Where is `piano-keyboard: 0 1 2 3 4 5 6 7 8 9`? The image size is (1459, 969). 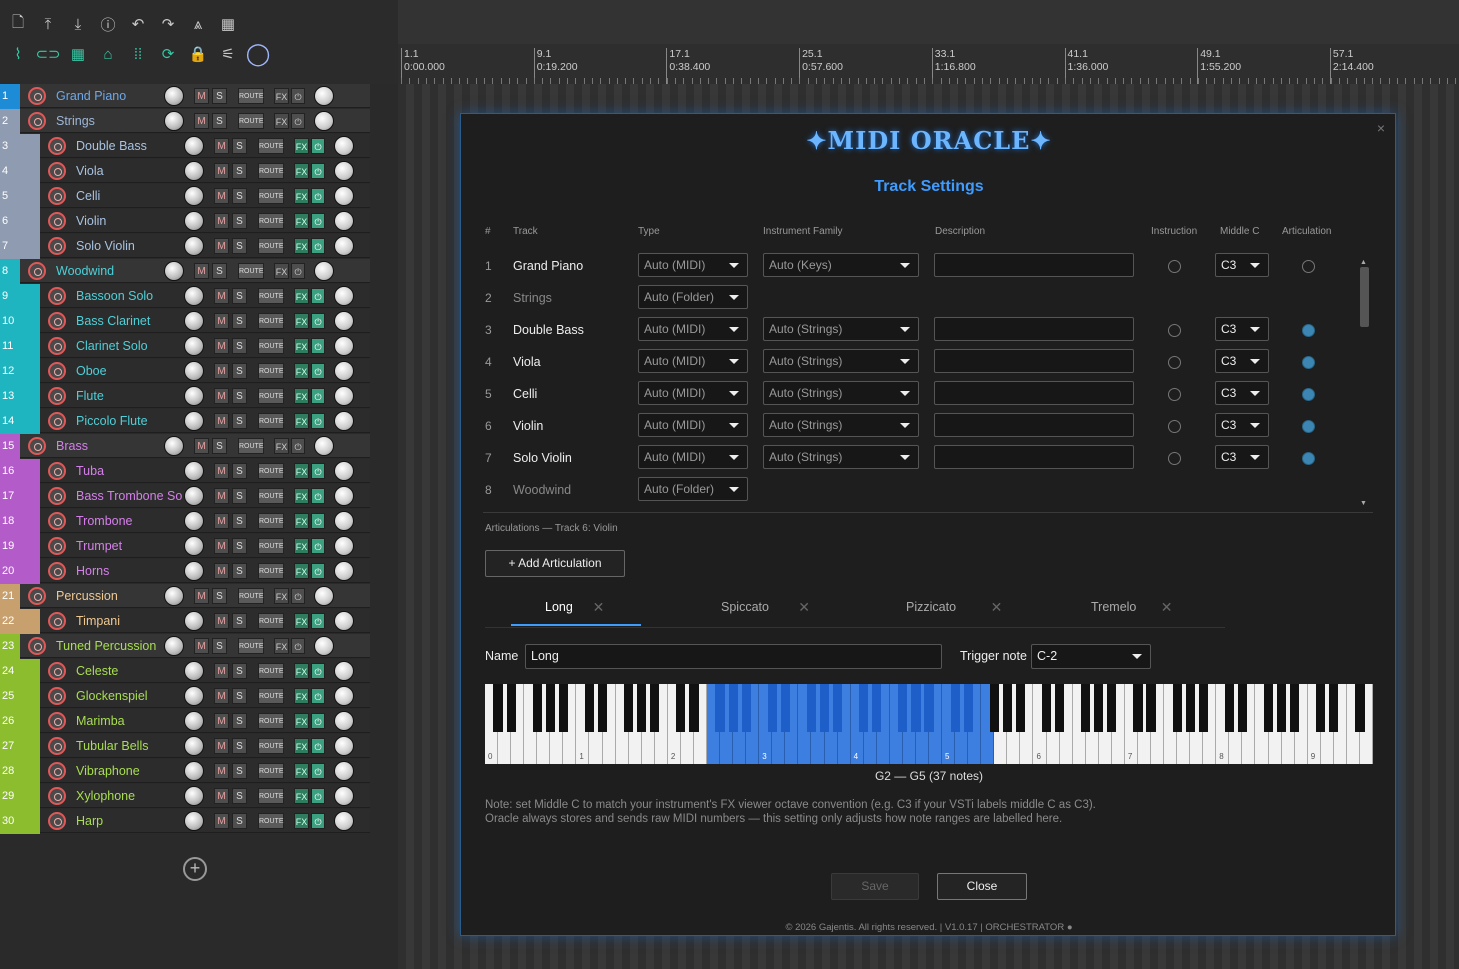
piano-keyboard: 0 1 2 3 4 5 6 7 8 9 is located at coordinates (929, 724).